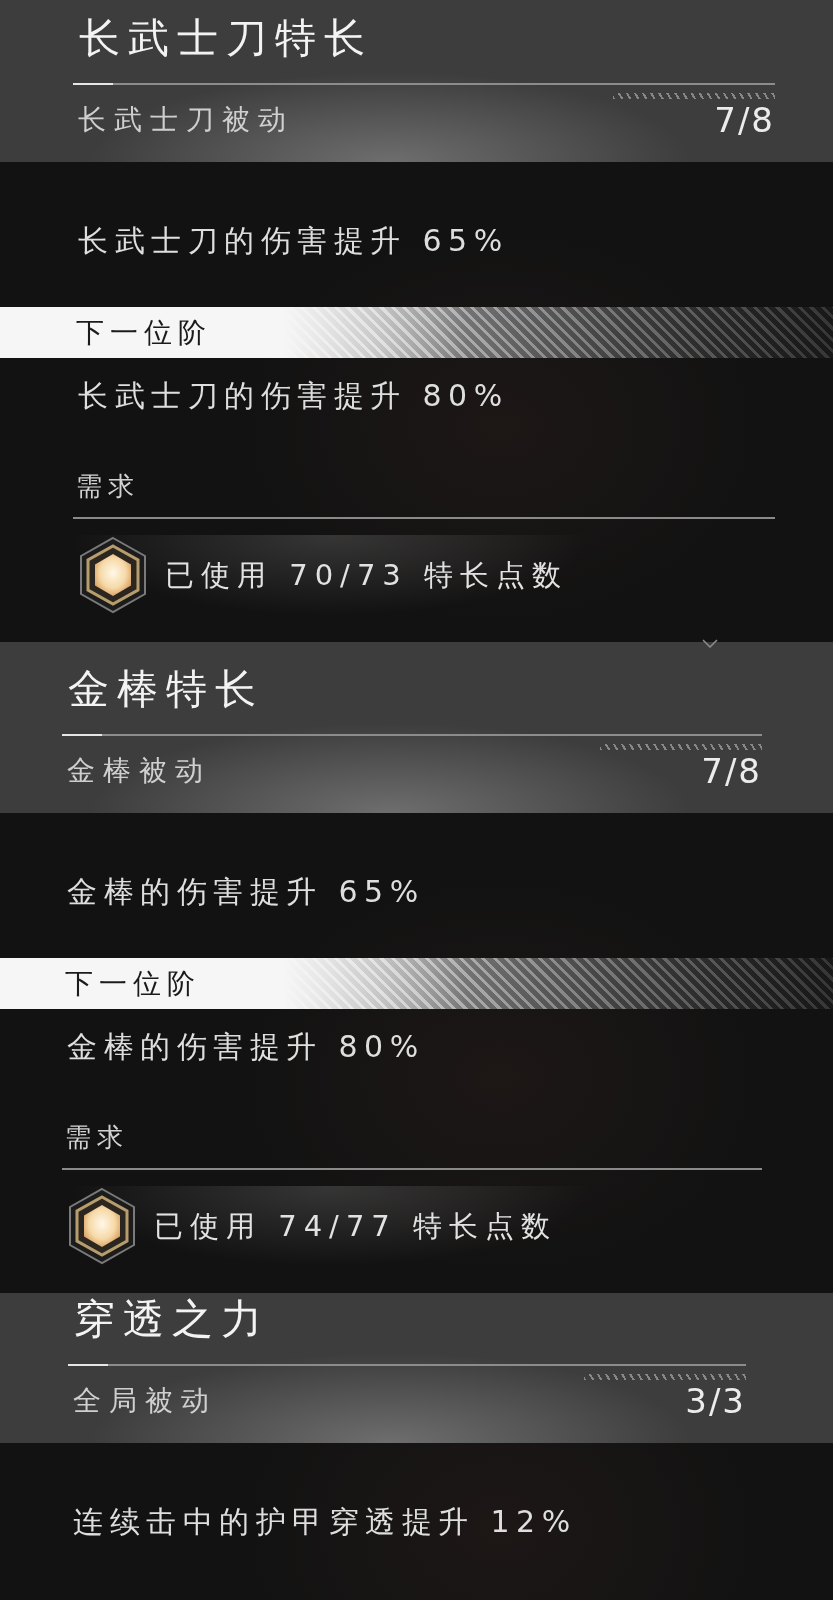 The width and height of the screenshot is (833, 1600). Describe the element at coordinates (366, 575) in the screenshot. I see `requirement-text: 已使用 70/73 特长点数` at that location.